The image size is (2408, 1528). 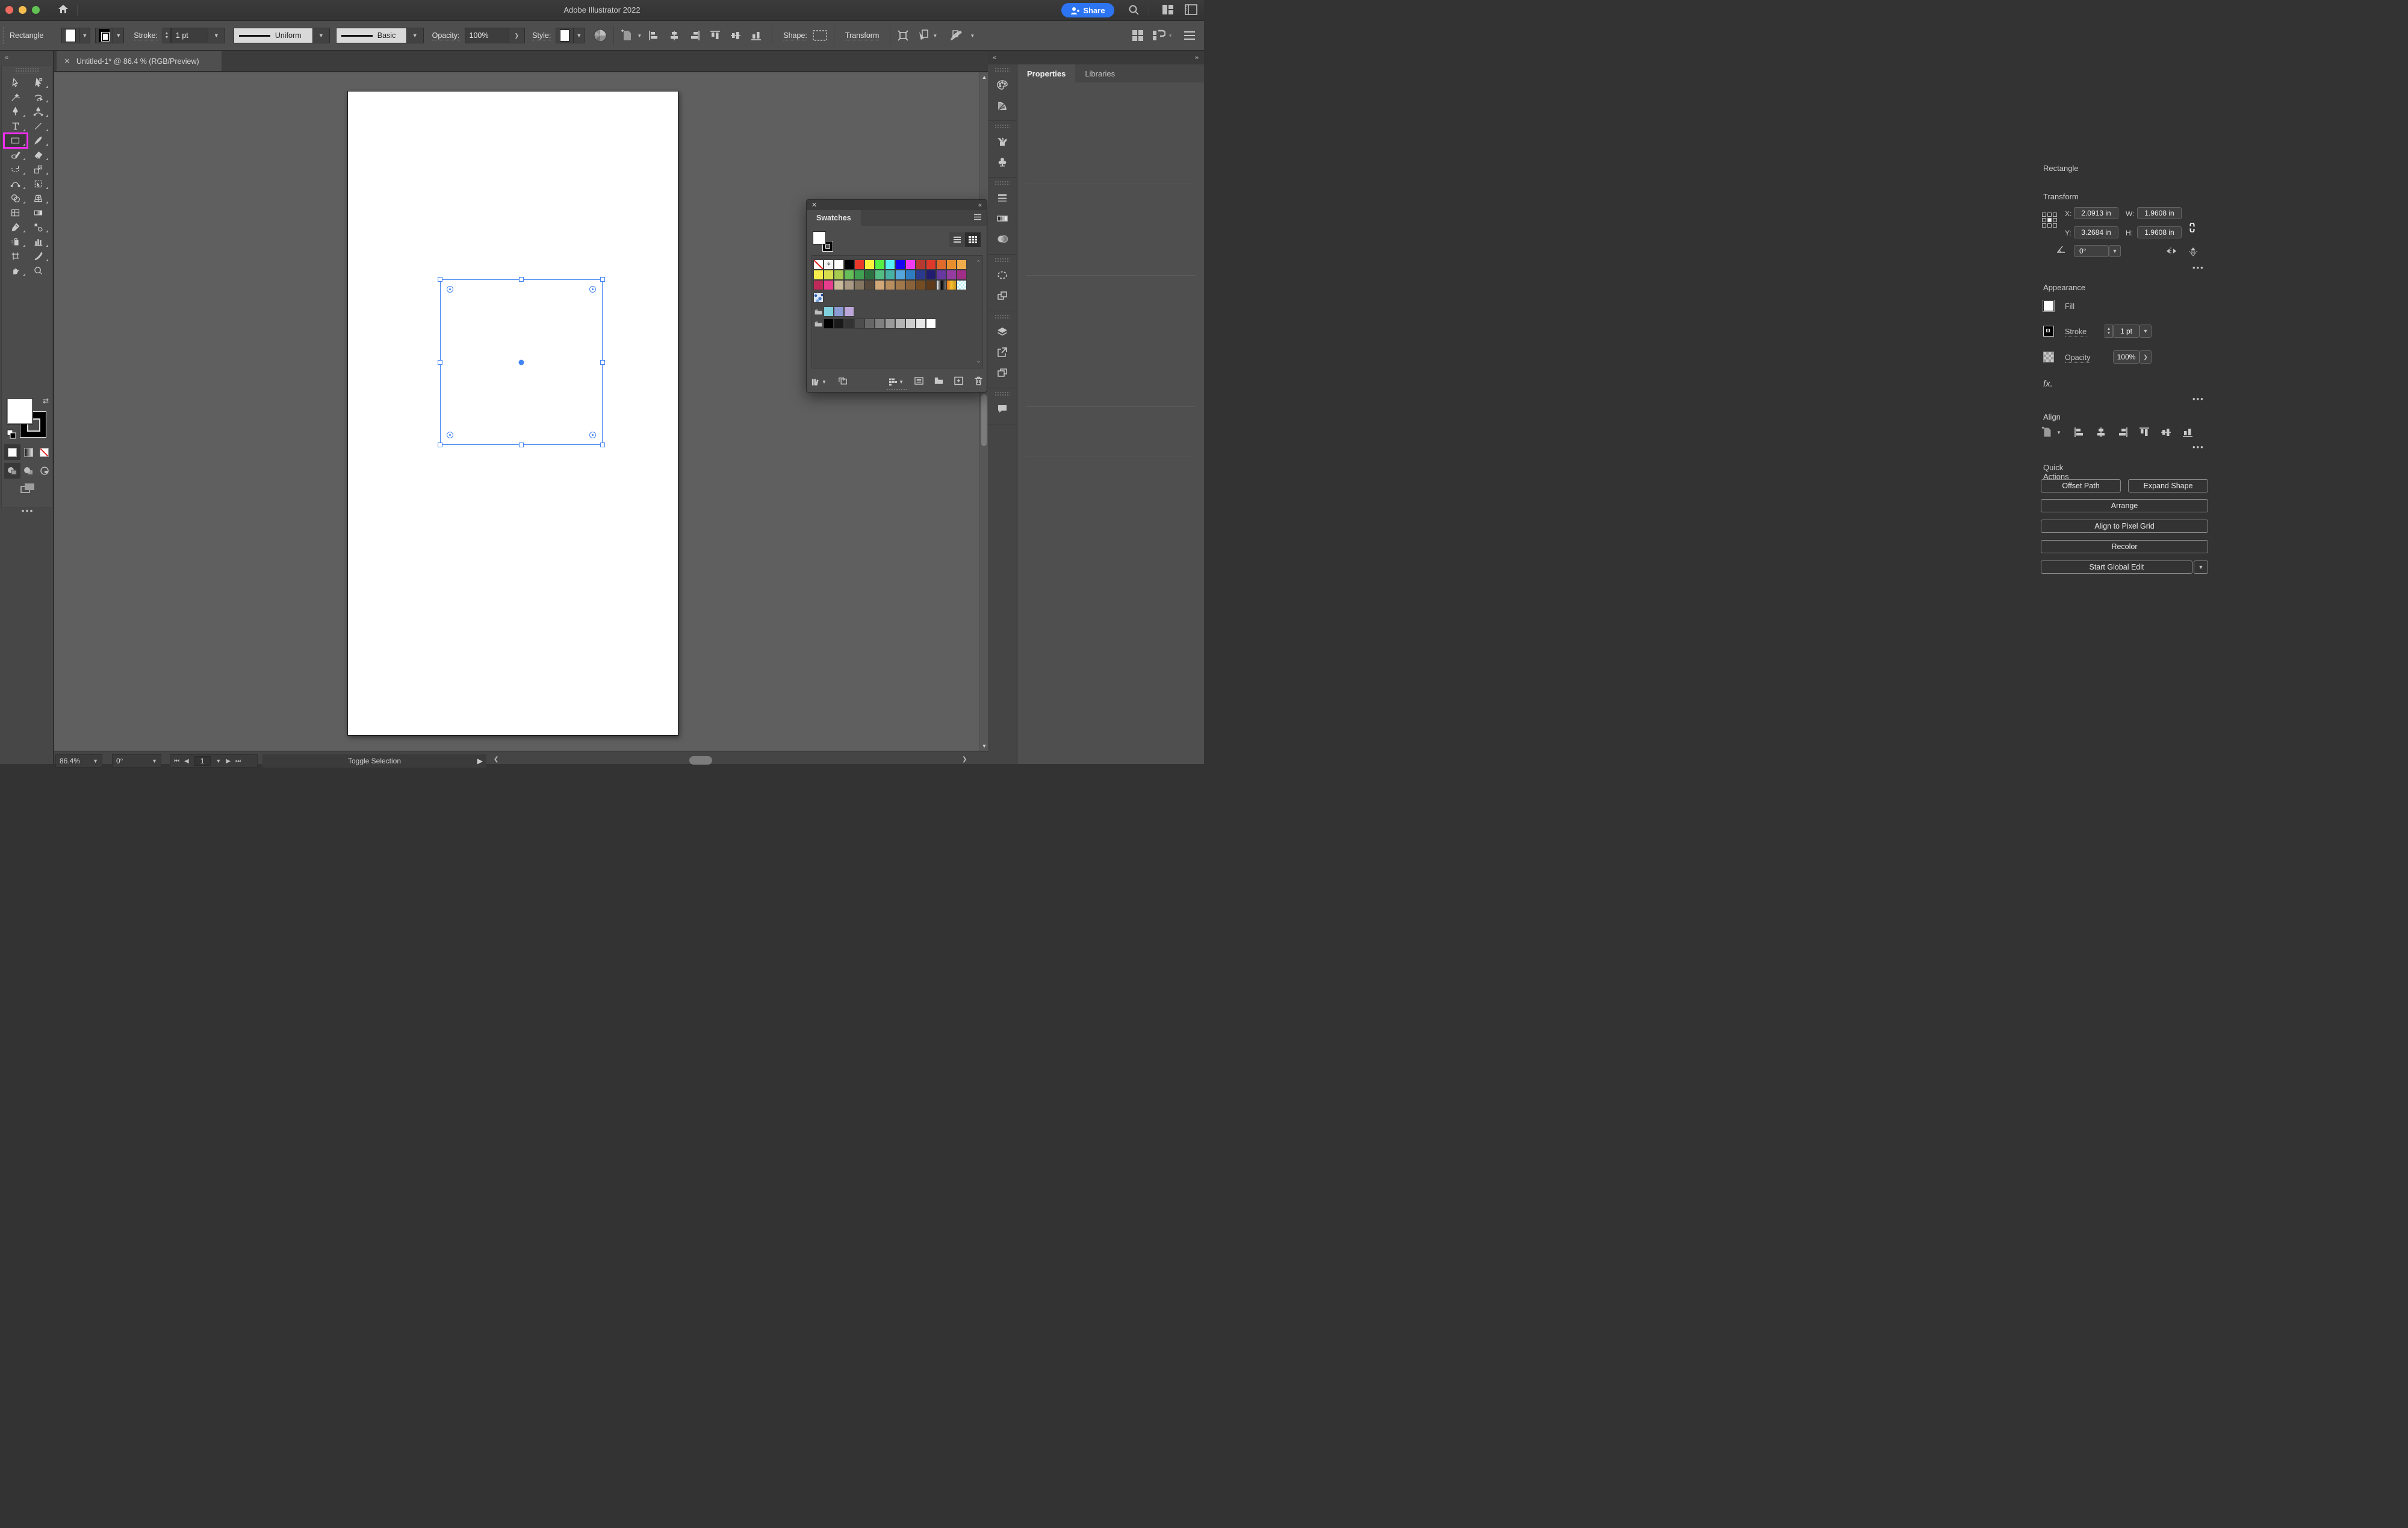 I want to click on workspace-icon: ▼, so click(x=1163, y=36).